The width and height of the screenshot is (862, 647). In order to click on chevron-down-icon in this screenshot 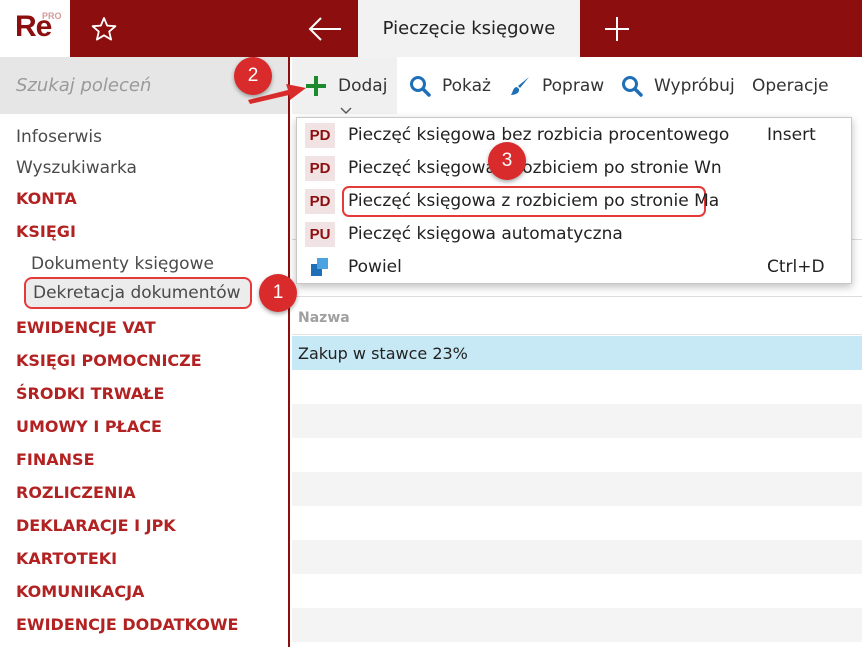, I will do `click(346, 107)`.